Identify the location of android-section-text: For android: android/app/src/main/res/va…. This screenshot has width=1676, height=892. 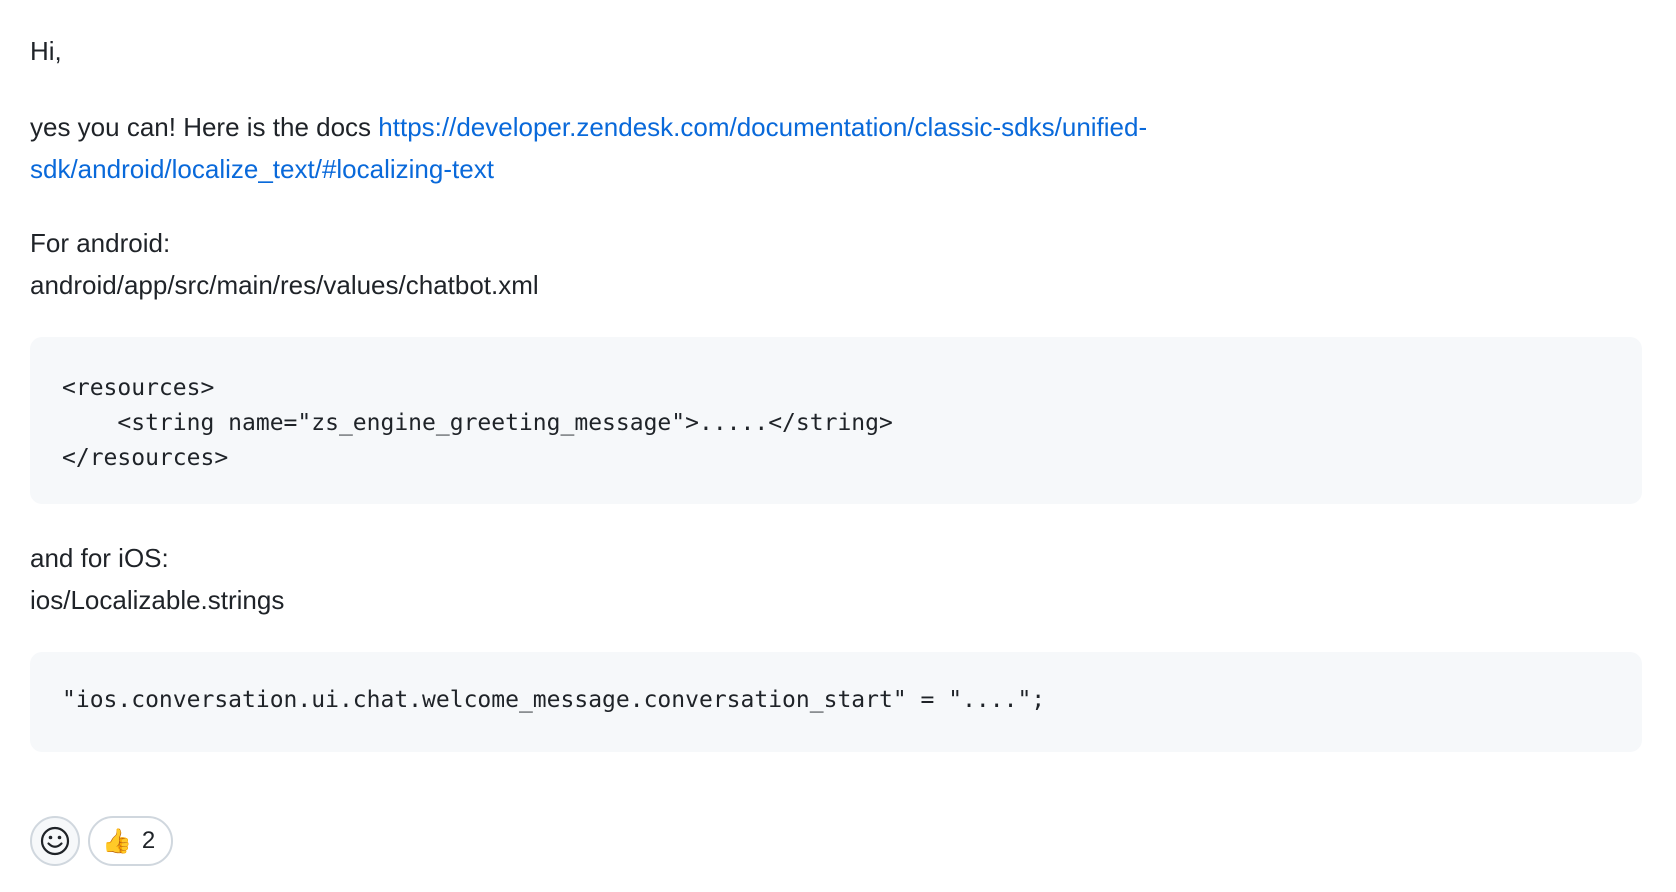
(284, 264).